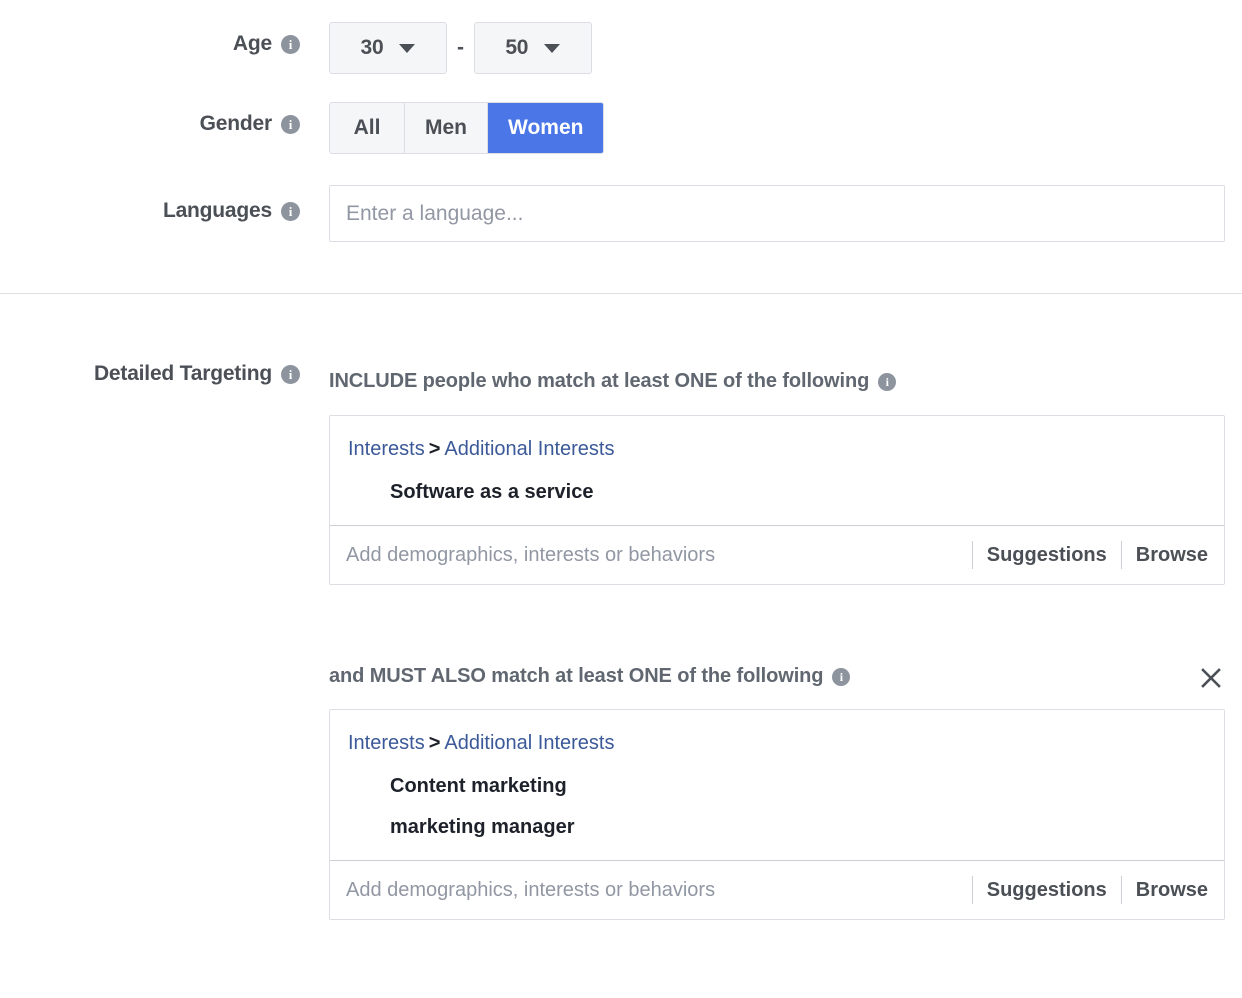 This screenshot has height=998, width=1242. What do you see at coordinates (217, 210) in the screenshot?
I see `languages-label: Languages` at bounding box center [217, 210].